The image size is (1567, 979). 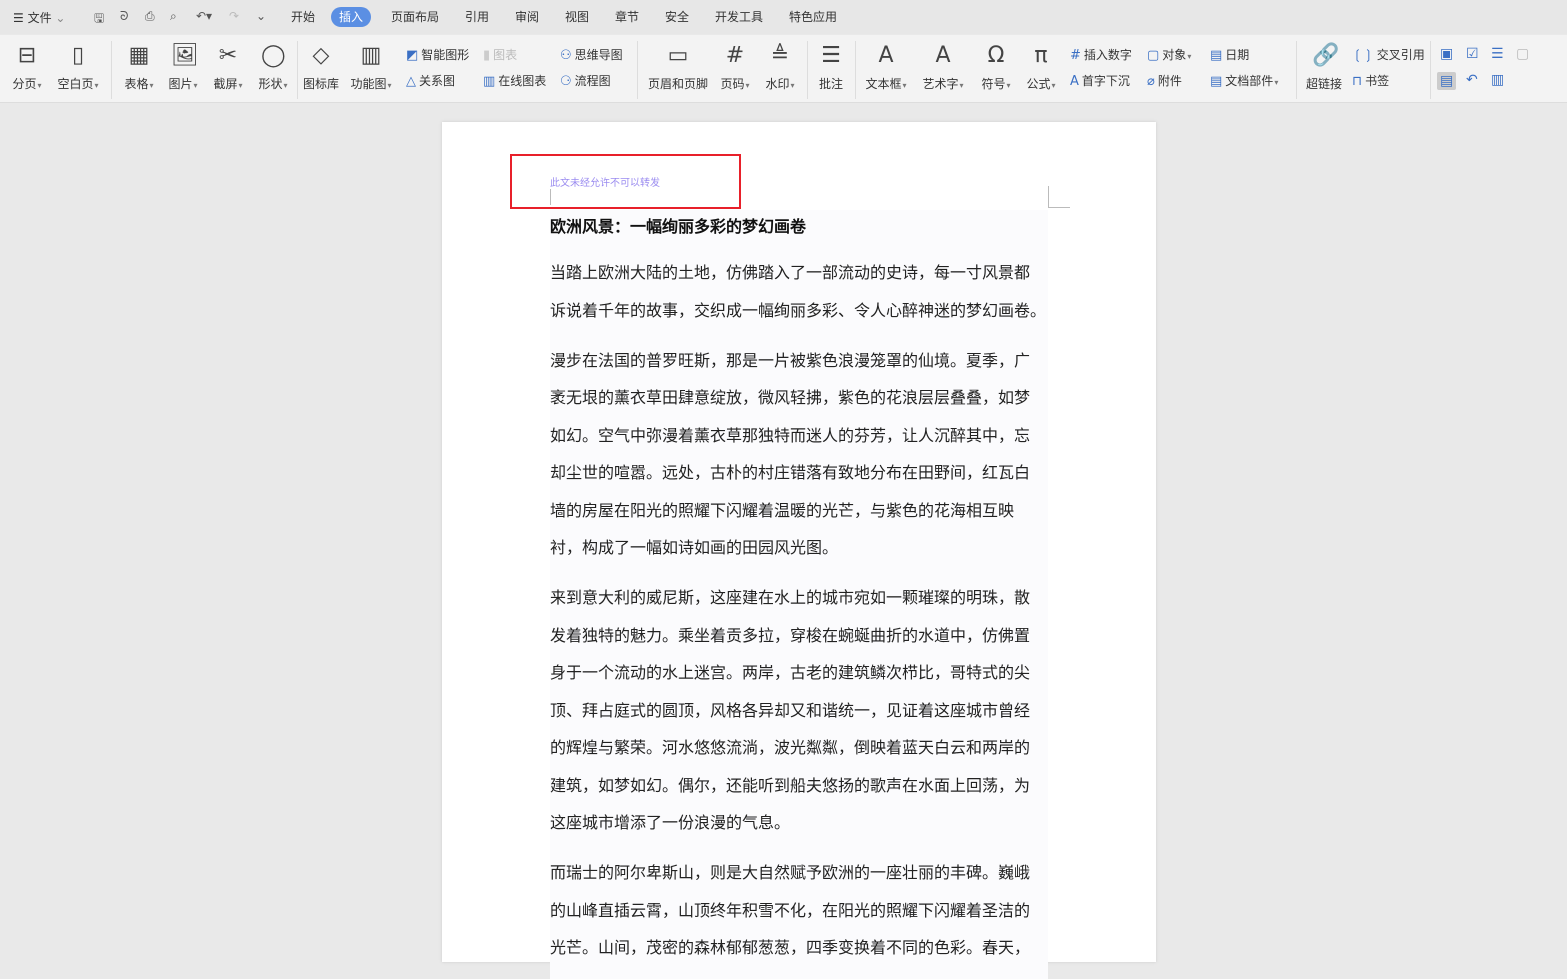 What do you see at coordinates (1249, 81) in the screenshot?
I see `button-label: 文档部件` at bounding box center [1249, 81].